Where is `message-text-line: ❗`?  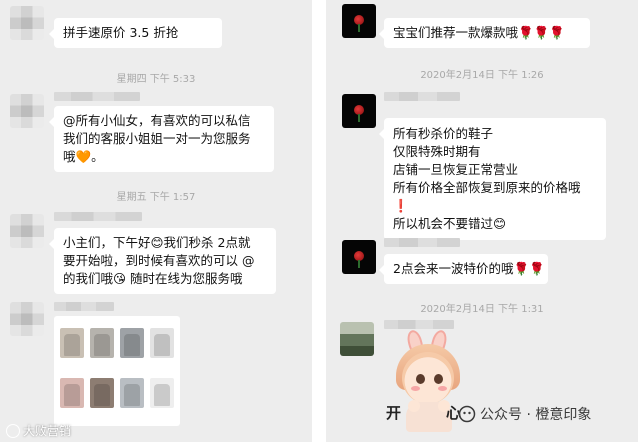
message-text-line: ❗ is located at coordinates (401, 205).